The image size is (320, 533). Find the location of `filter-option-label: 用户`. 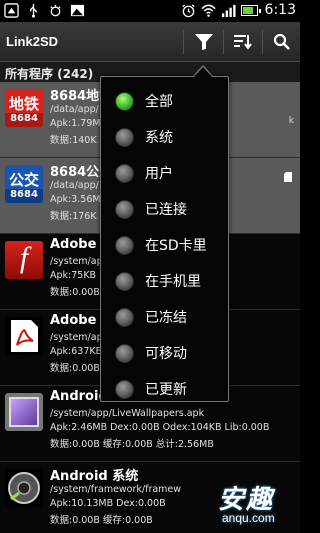

filter-option-label: 用户 is located at coordinates (159, 174).